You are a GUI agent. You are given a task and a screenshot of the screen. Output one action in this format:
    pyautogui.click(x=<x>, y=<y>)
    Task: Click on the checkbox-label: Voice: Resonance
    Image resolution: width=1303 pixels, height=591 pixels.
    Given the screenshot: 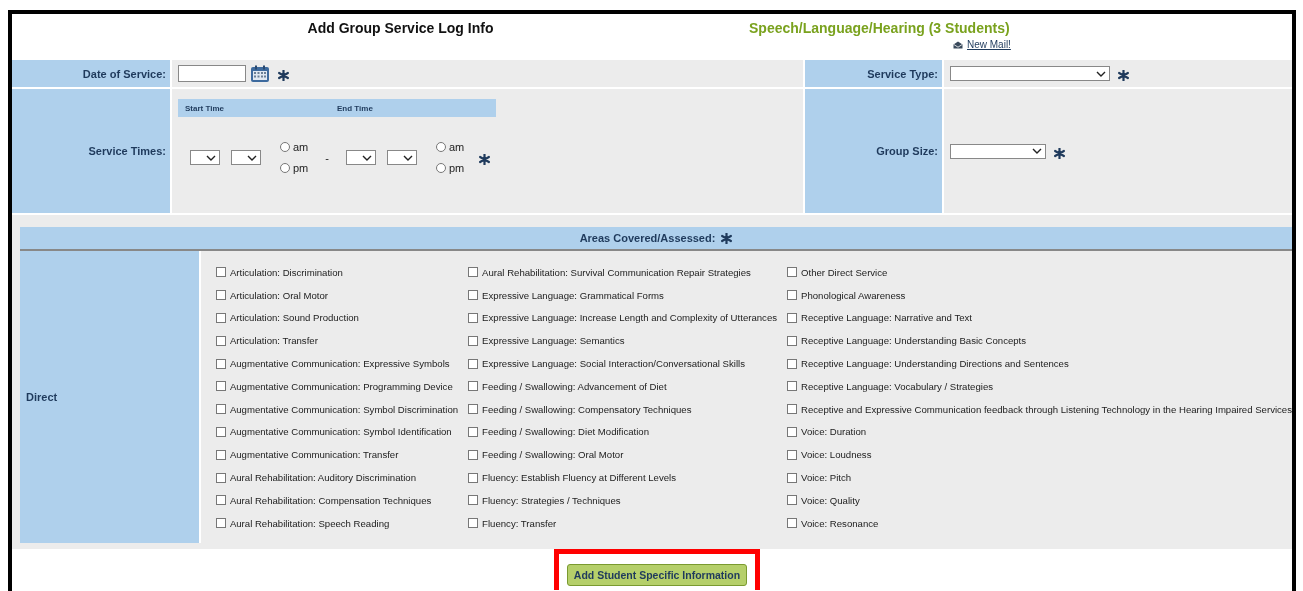 What is the action you would take?
    pyautogui.click(x=840, y=523)
    